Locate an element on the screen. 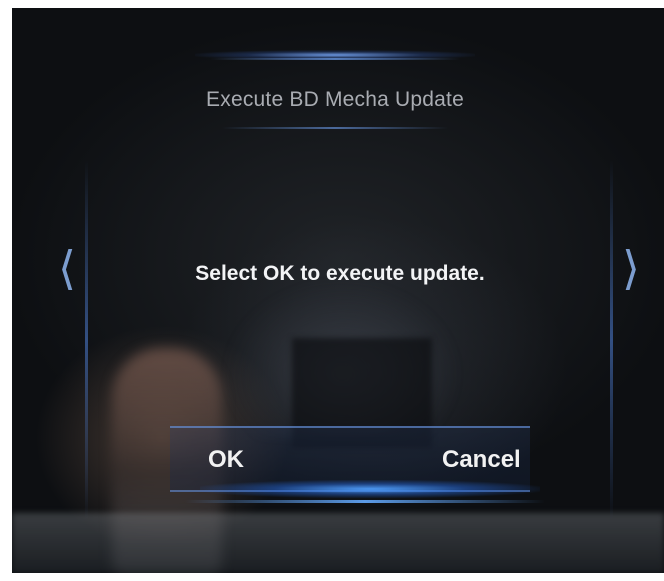 The height and width of the screenshot is (581, 664). chevron-right-icon: ⟩ is located at coordinates (631, 268).